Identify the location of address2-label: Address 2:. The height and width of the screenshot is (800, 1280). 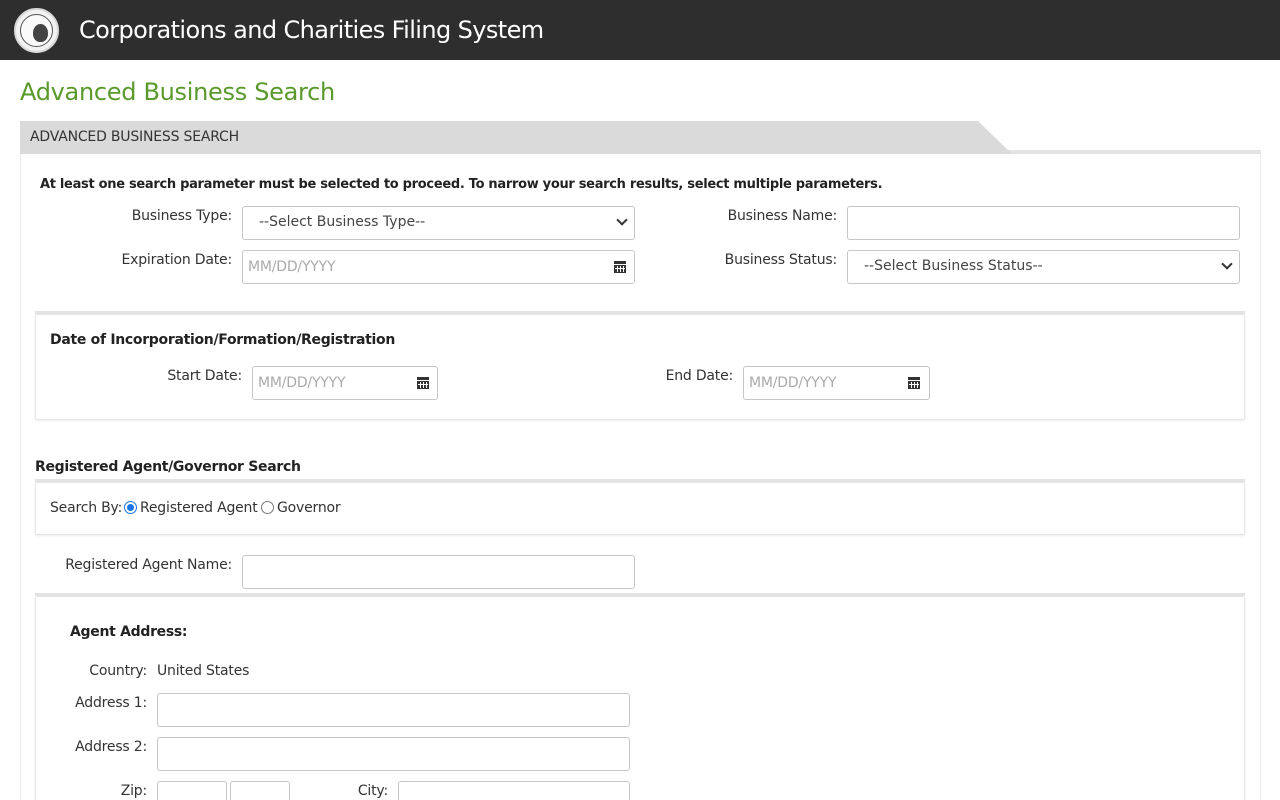
(111, 747).